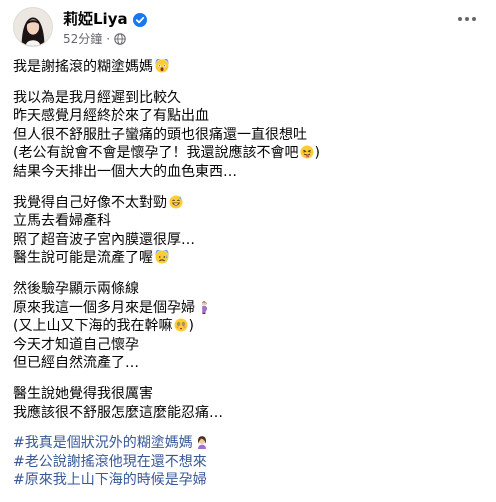 This screenshot has width=496, height=502. I want to click on post-line-text: 我以為是我月經遲到比較久, so click(97, 97).